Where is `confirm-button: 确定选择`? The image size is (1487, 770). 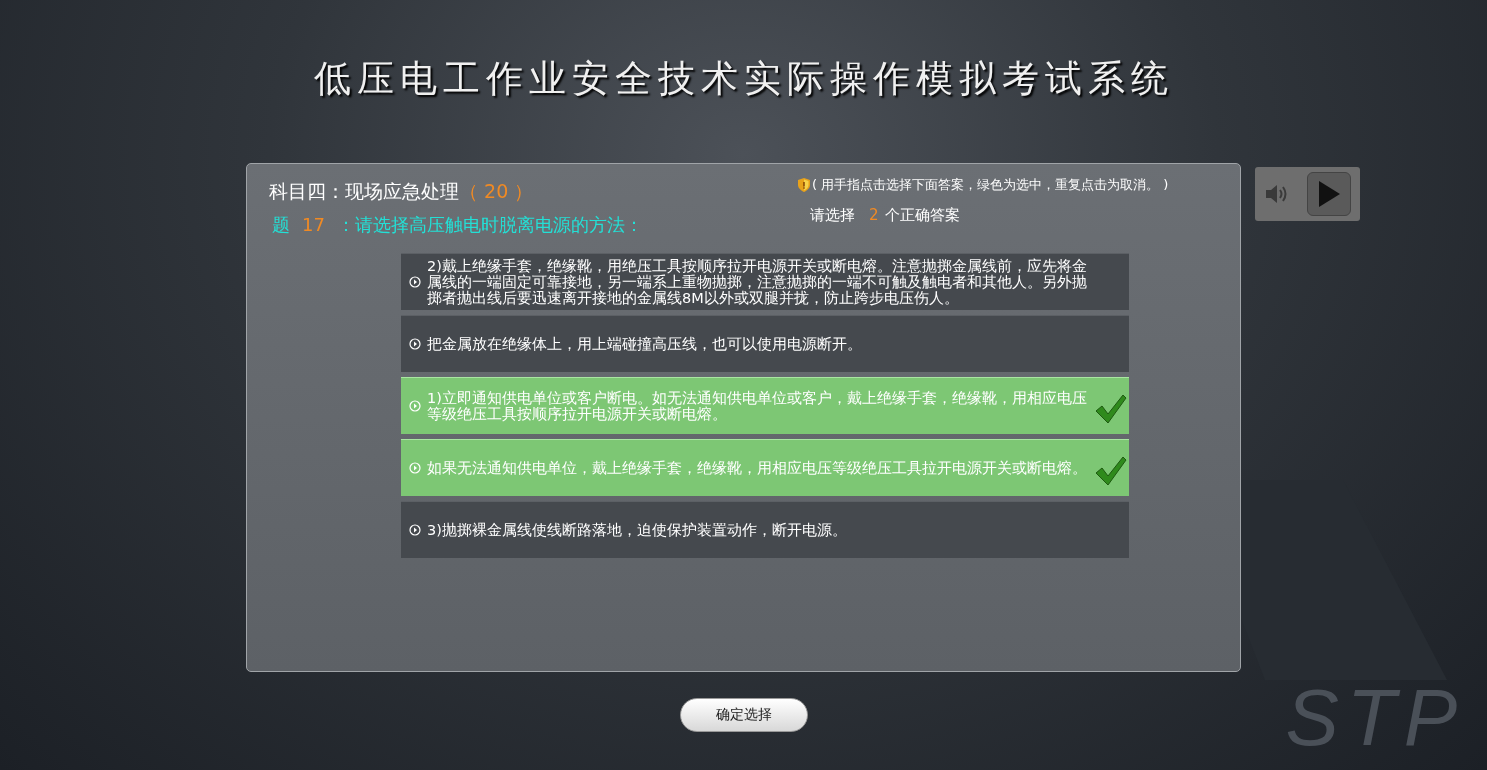 confirm-button: 确定选择 is located at coordinates (743, 715).